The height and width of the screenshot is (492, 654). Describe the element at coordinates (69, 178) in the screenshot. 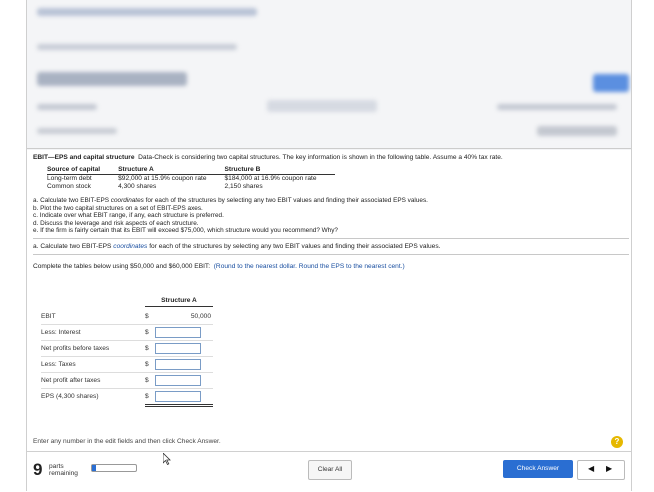

I see `table-cell: Long-term debt` at that location.